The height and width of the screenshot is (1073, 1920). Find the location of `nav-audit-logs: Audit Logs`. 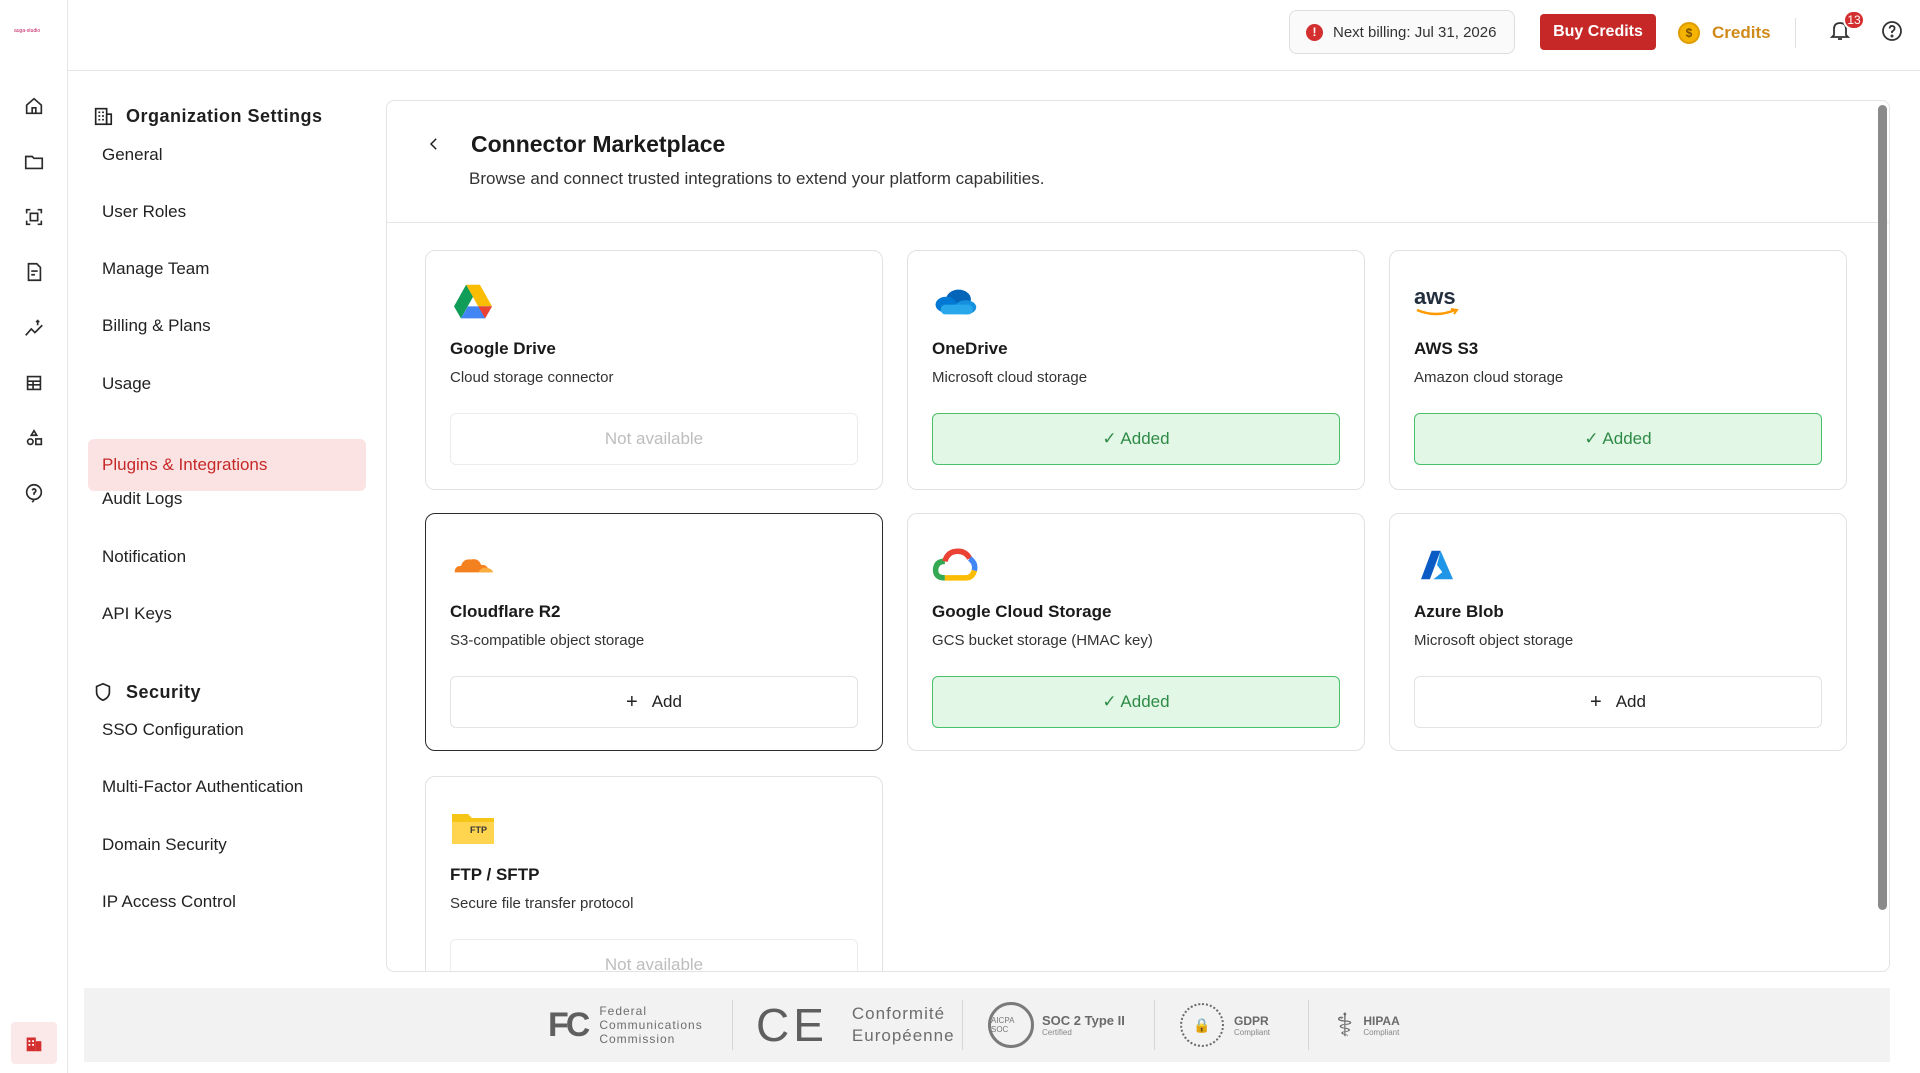

nav-audit-logs: Audit Logs is located at coordinates (227, 499).